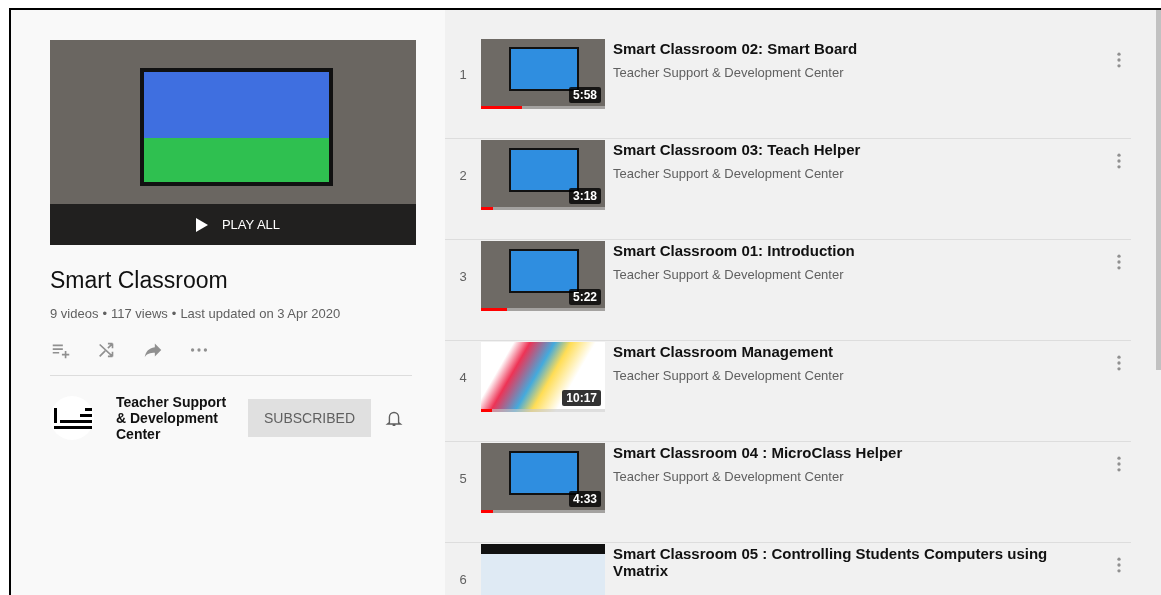  Describe the element at coordinates (838, 562) in the screenshot. I see `video-title: Smart Classroom 05 : Controlling Students Computers using Vmatrix` at that location.